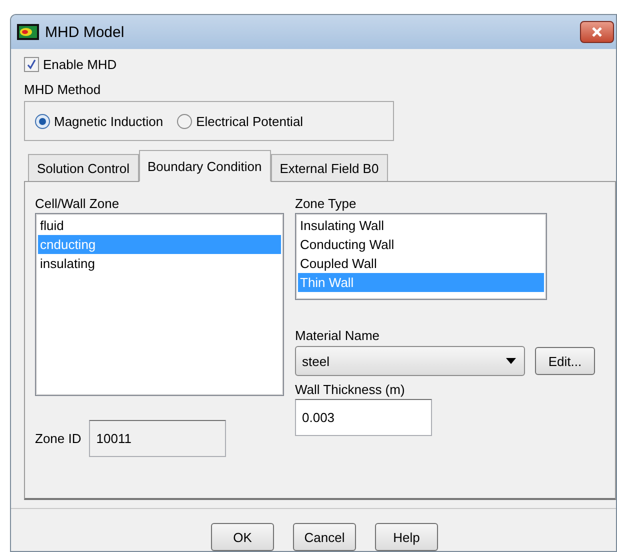 This screenshot has width=617, height=552. What do you see at coordinates (77, 203) in the screenshot?
I see `zone-list-label: Cell/Wall Zone` at bounding box center [77, 203].